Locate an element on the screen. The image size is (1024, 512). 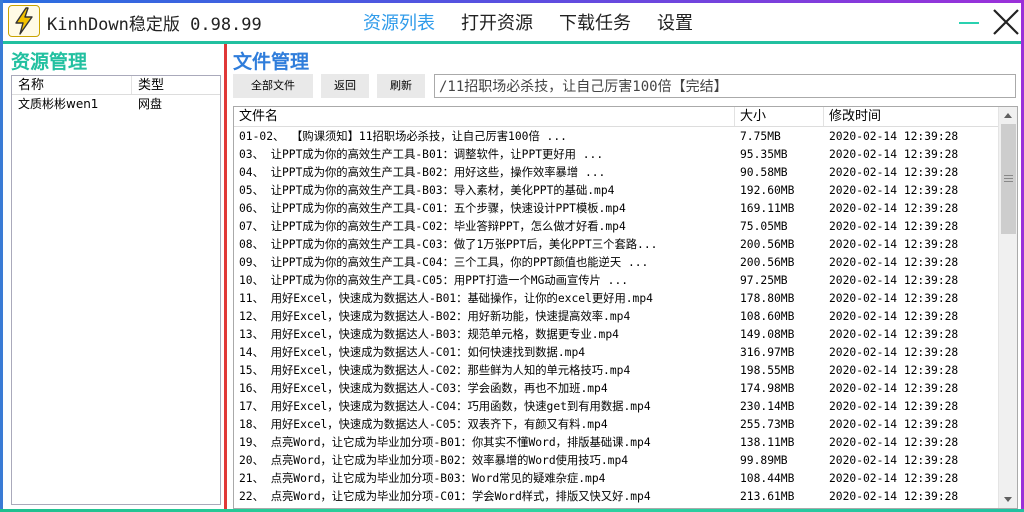
file-size: 108.60MB is located at coordinates (767, 316).